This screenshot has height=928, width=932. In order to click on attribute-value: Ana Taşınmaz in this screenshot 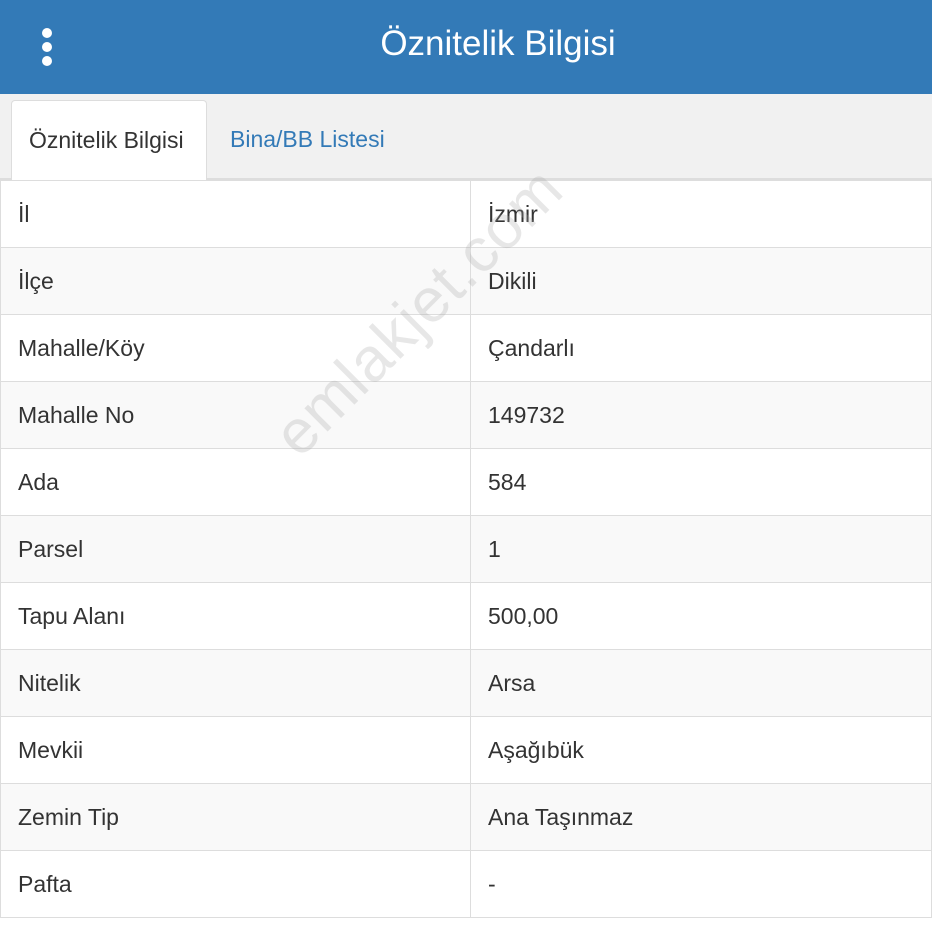, I will do `click(701, 817)`.